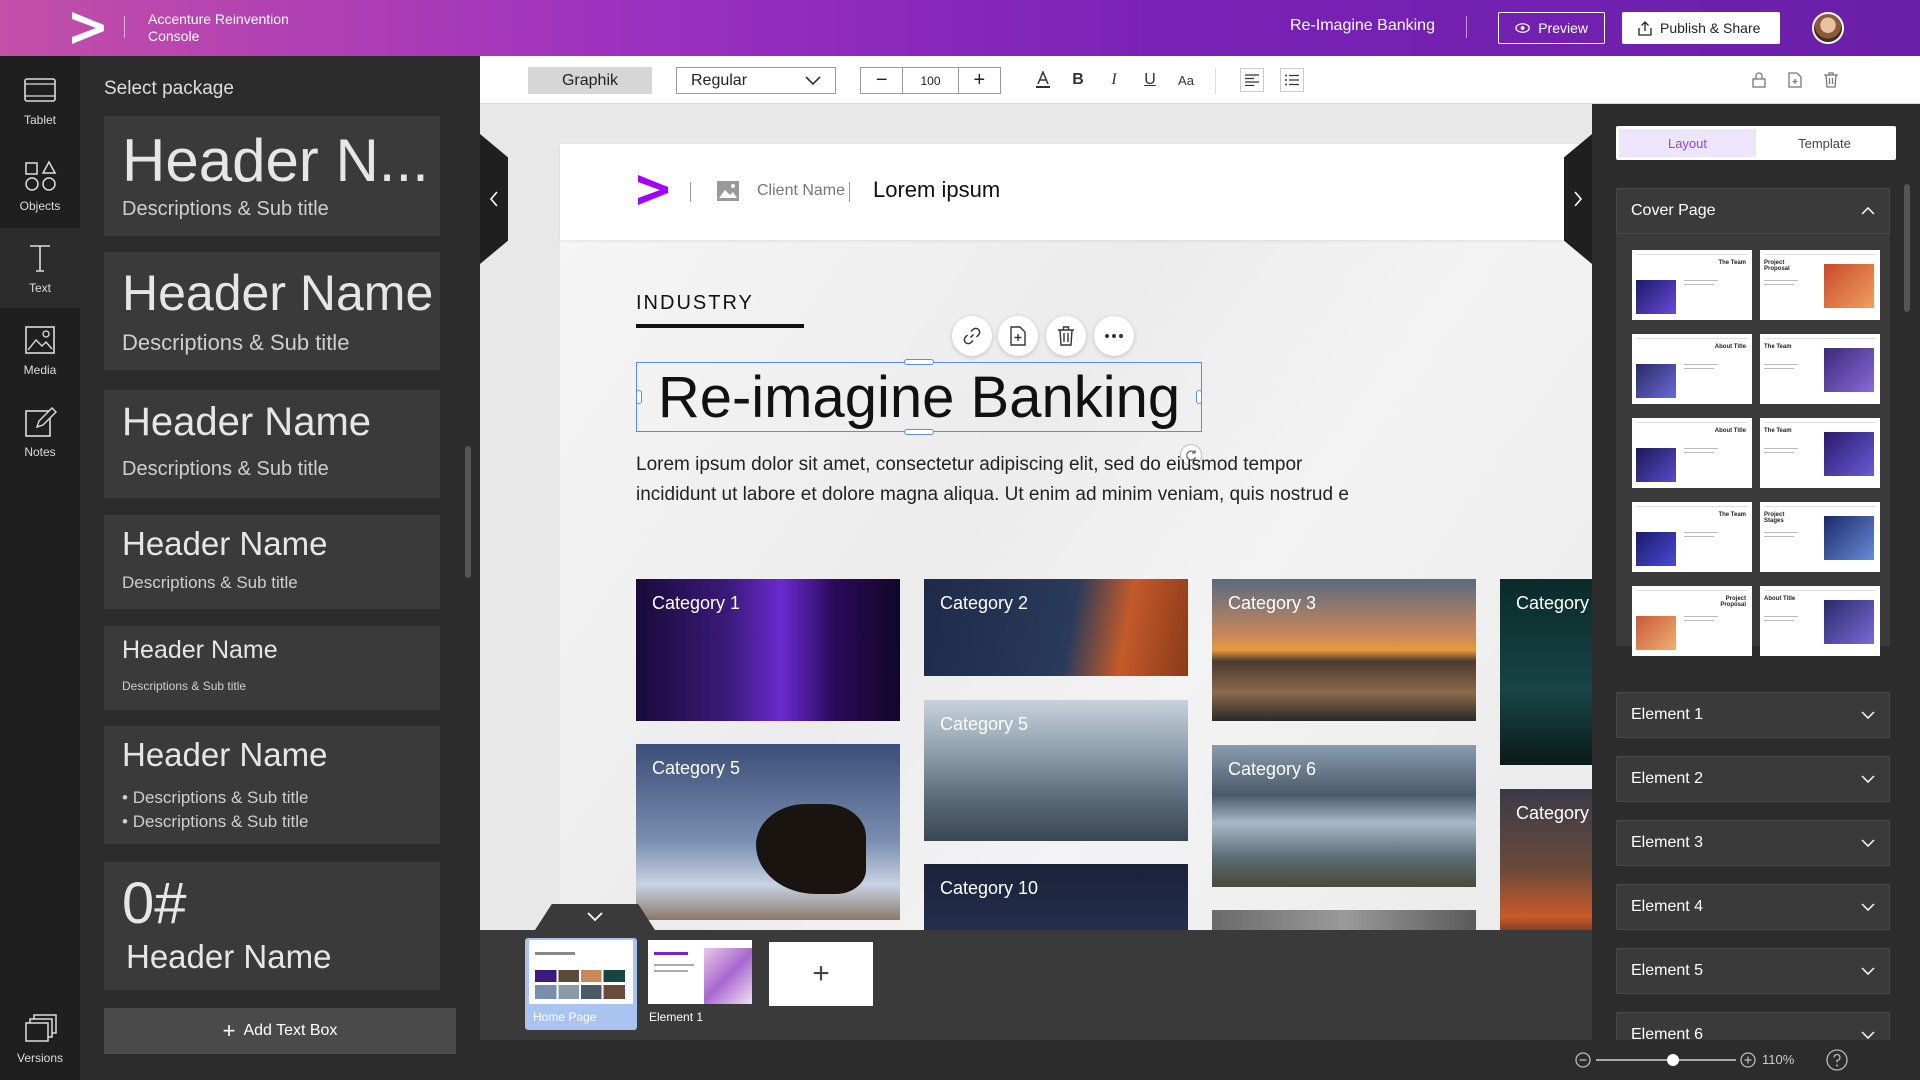 The height and width of the screenshot is (1080, 1920). Describe the element at coordinates (40, 186) in the screenshot. I see `rail-item-objects: Objects` at that location.